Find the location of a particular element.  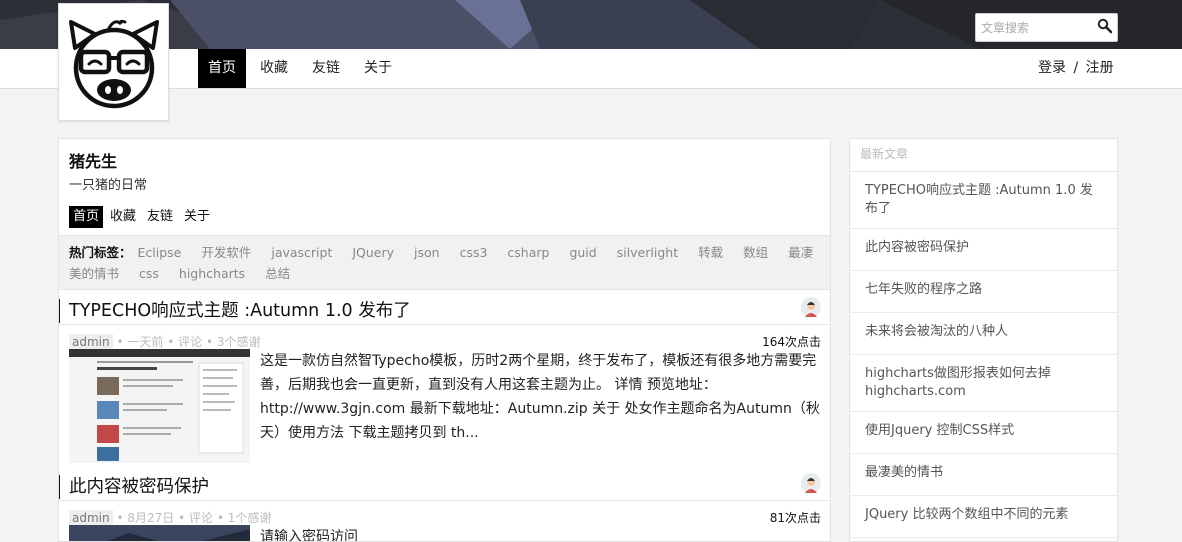

secondary-nav: 首页 收藏 友链 关于 is located at coordinates (143, 216).